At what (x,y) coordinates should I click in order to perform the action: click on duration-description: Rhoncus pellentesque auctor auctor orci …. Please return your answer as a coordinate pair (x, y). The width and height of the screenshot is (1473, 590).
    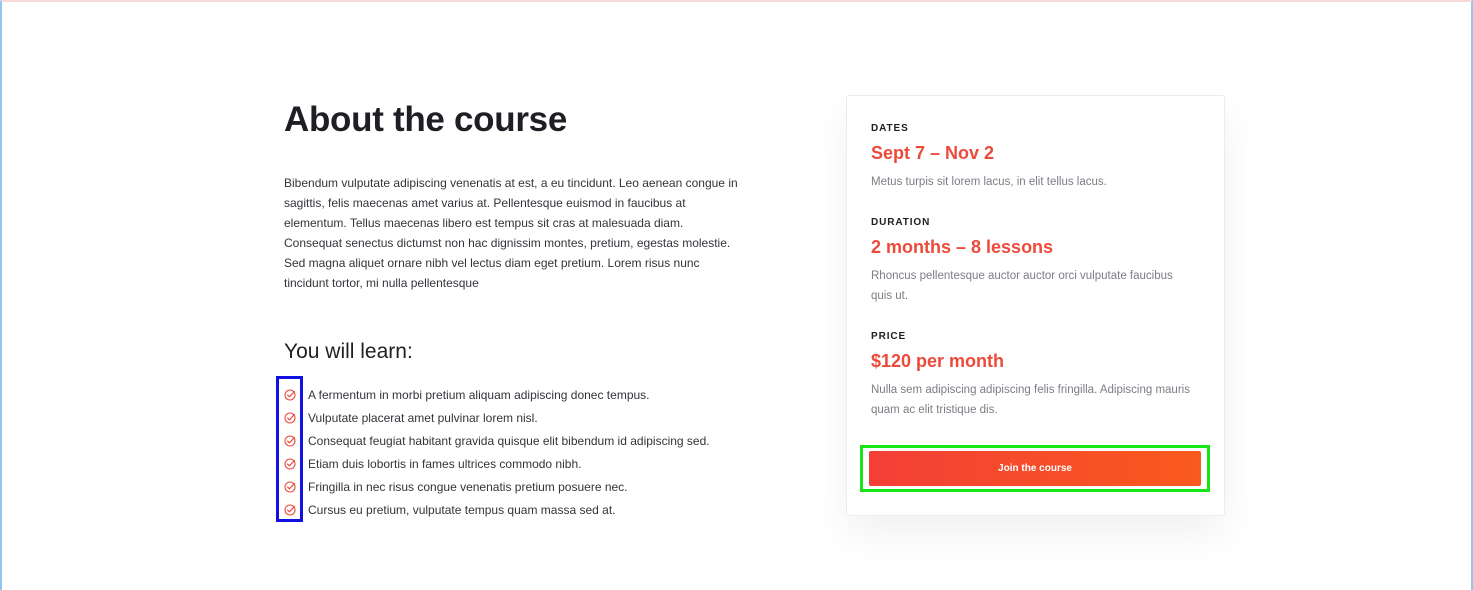
    Looking at the image, I should click on (1022, 286).